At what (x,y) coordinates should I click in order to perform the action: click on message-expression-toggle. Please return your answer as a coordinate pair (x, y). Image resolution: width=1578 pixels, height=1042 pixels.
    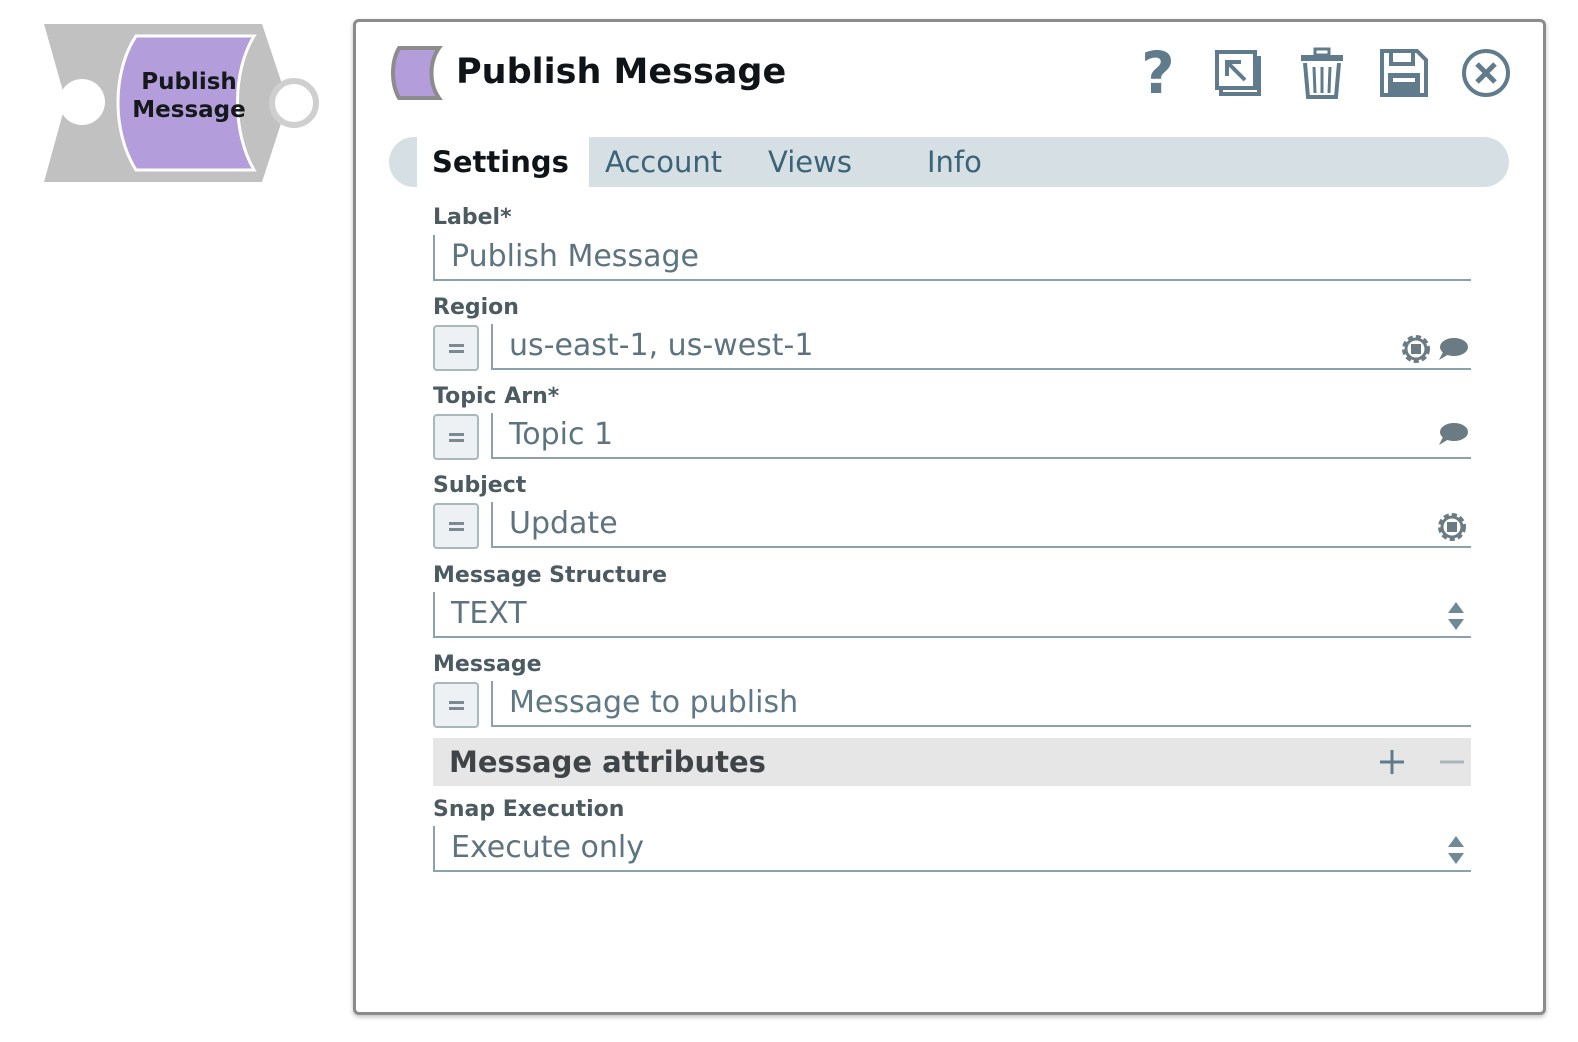
    Looking at the image, I should click on (456, 705).